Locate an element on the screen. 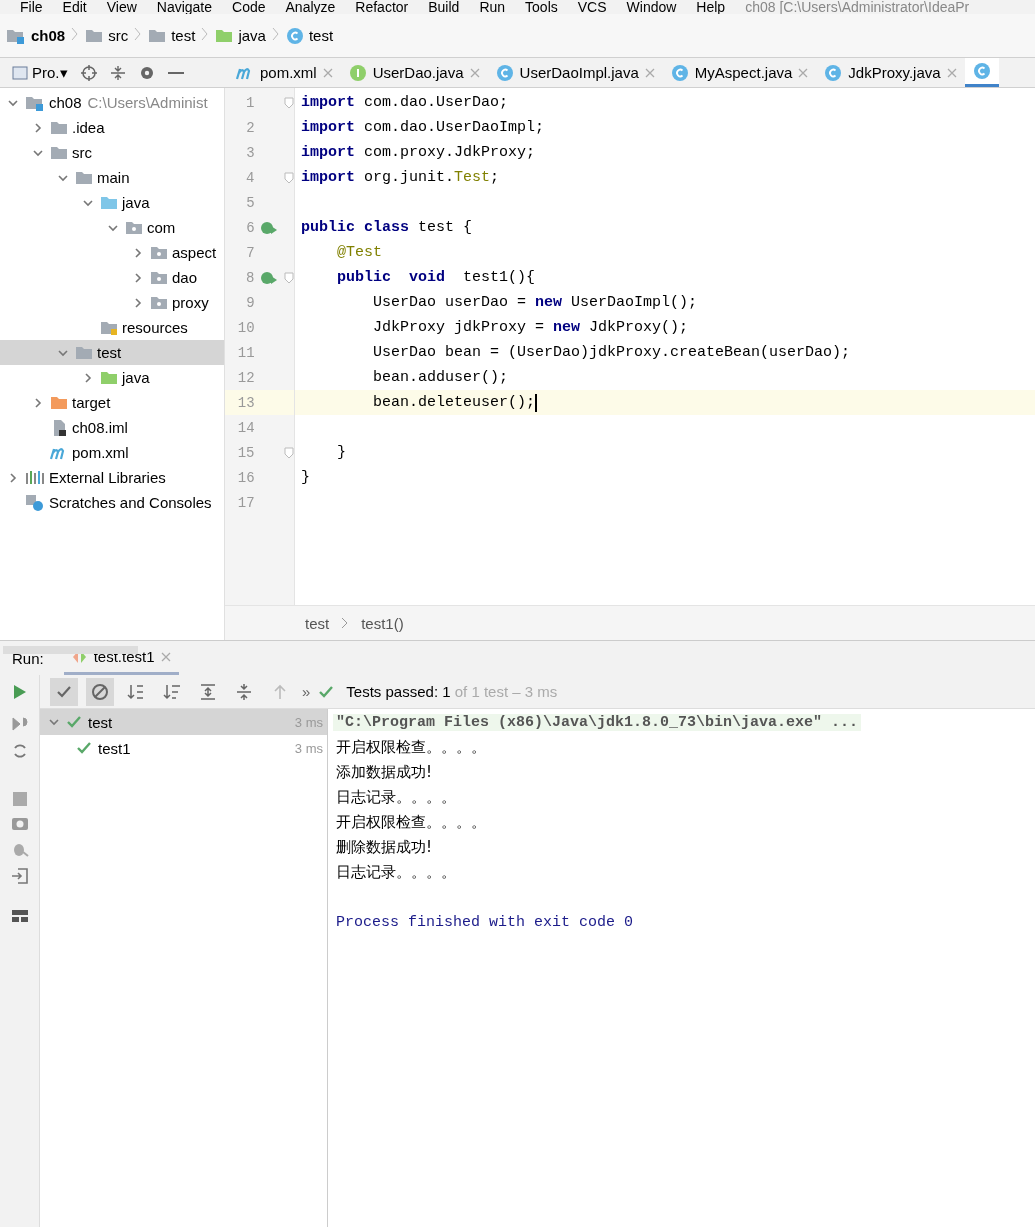  tree-item: Scratches and Consoles is located at coordinates (112, 502).